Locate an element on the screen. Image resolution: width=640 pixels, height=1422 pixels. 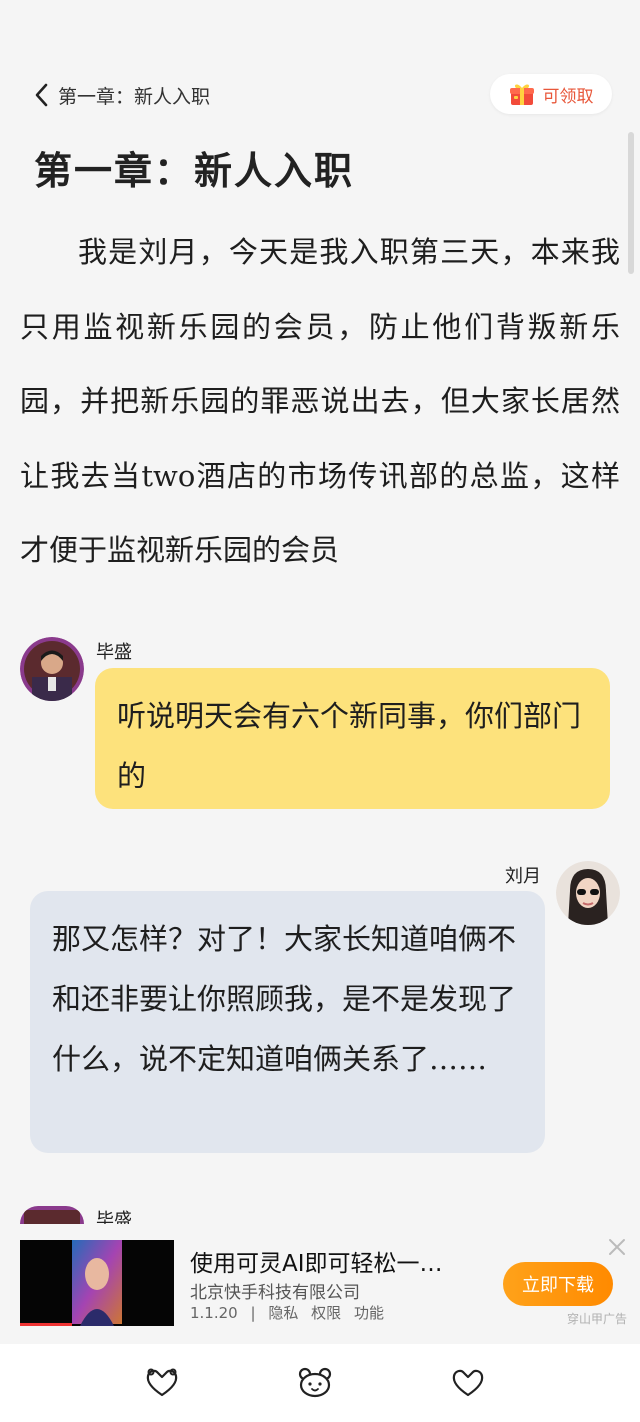
heart-paws-icon is located at coordinates (162, 1382).